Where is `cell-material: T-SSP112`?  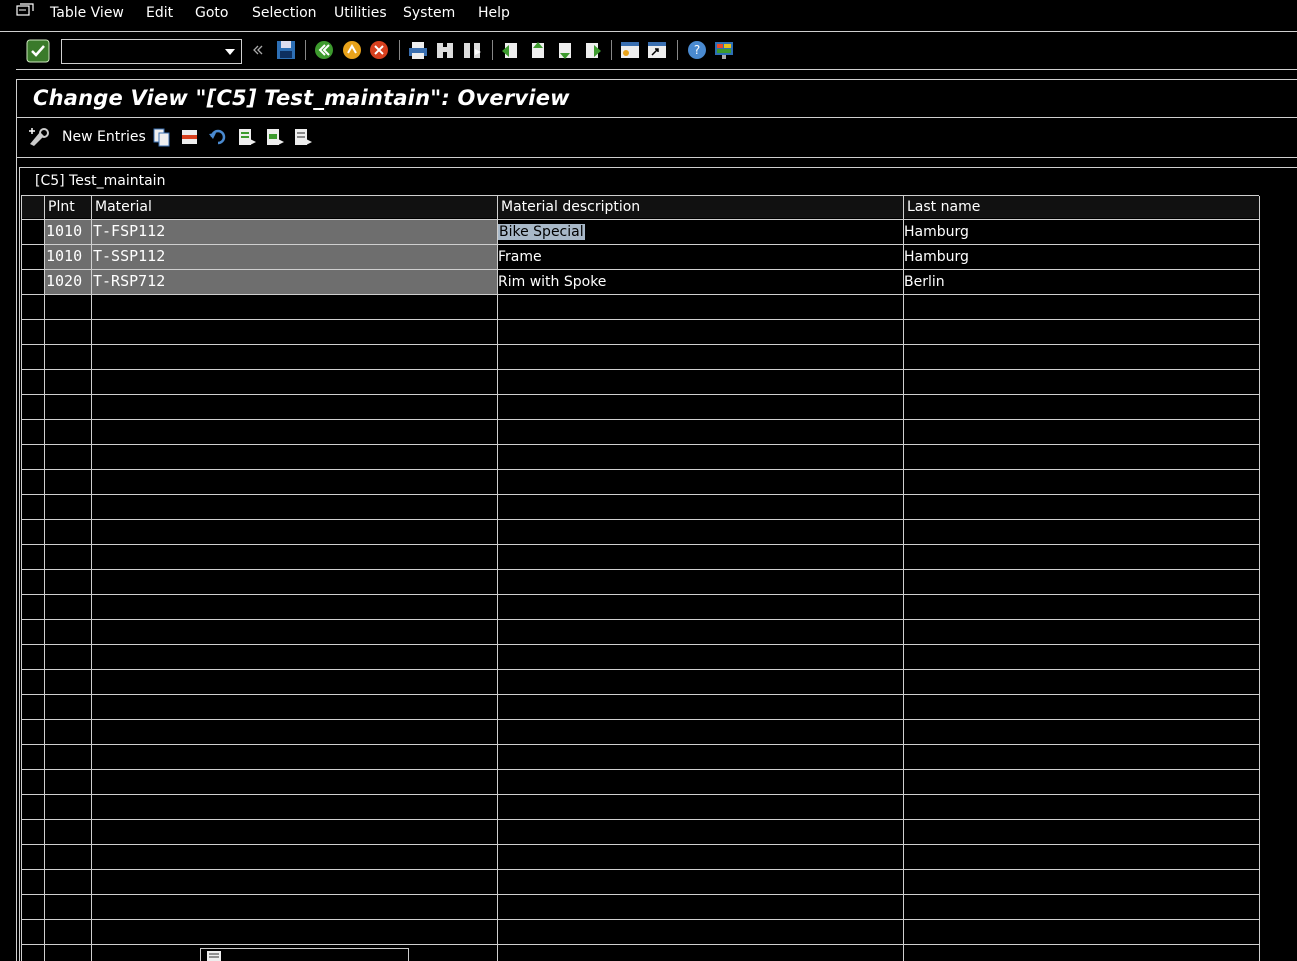 cell-material: T-SSP112 is located at coordinates (129, 256).